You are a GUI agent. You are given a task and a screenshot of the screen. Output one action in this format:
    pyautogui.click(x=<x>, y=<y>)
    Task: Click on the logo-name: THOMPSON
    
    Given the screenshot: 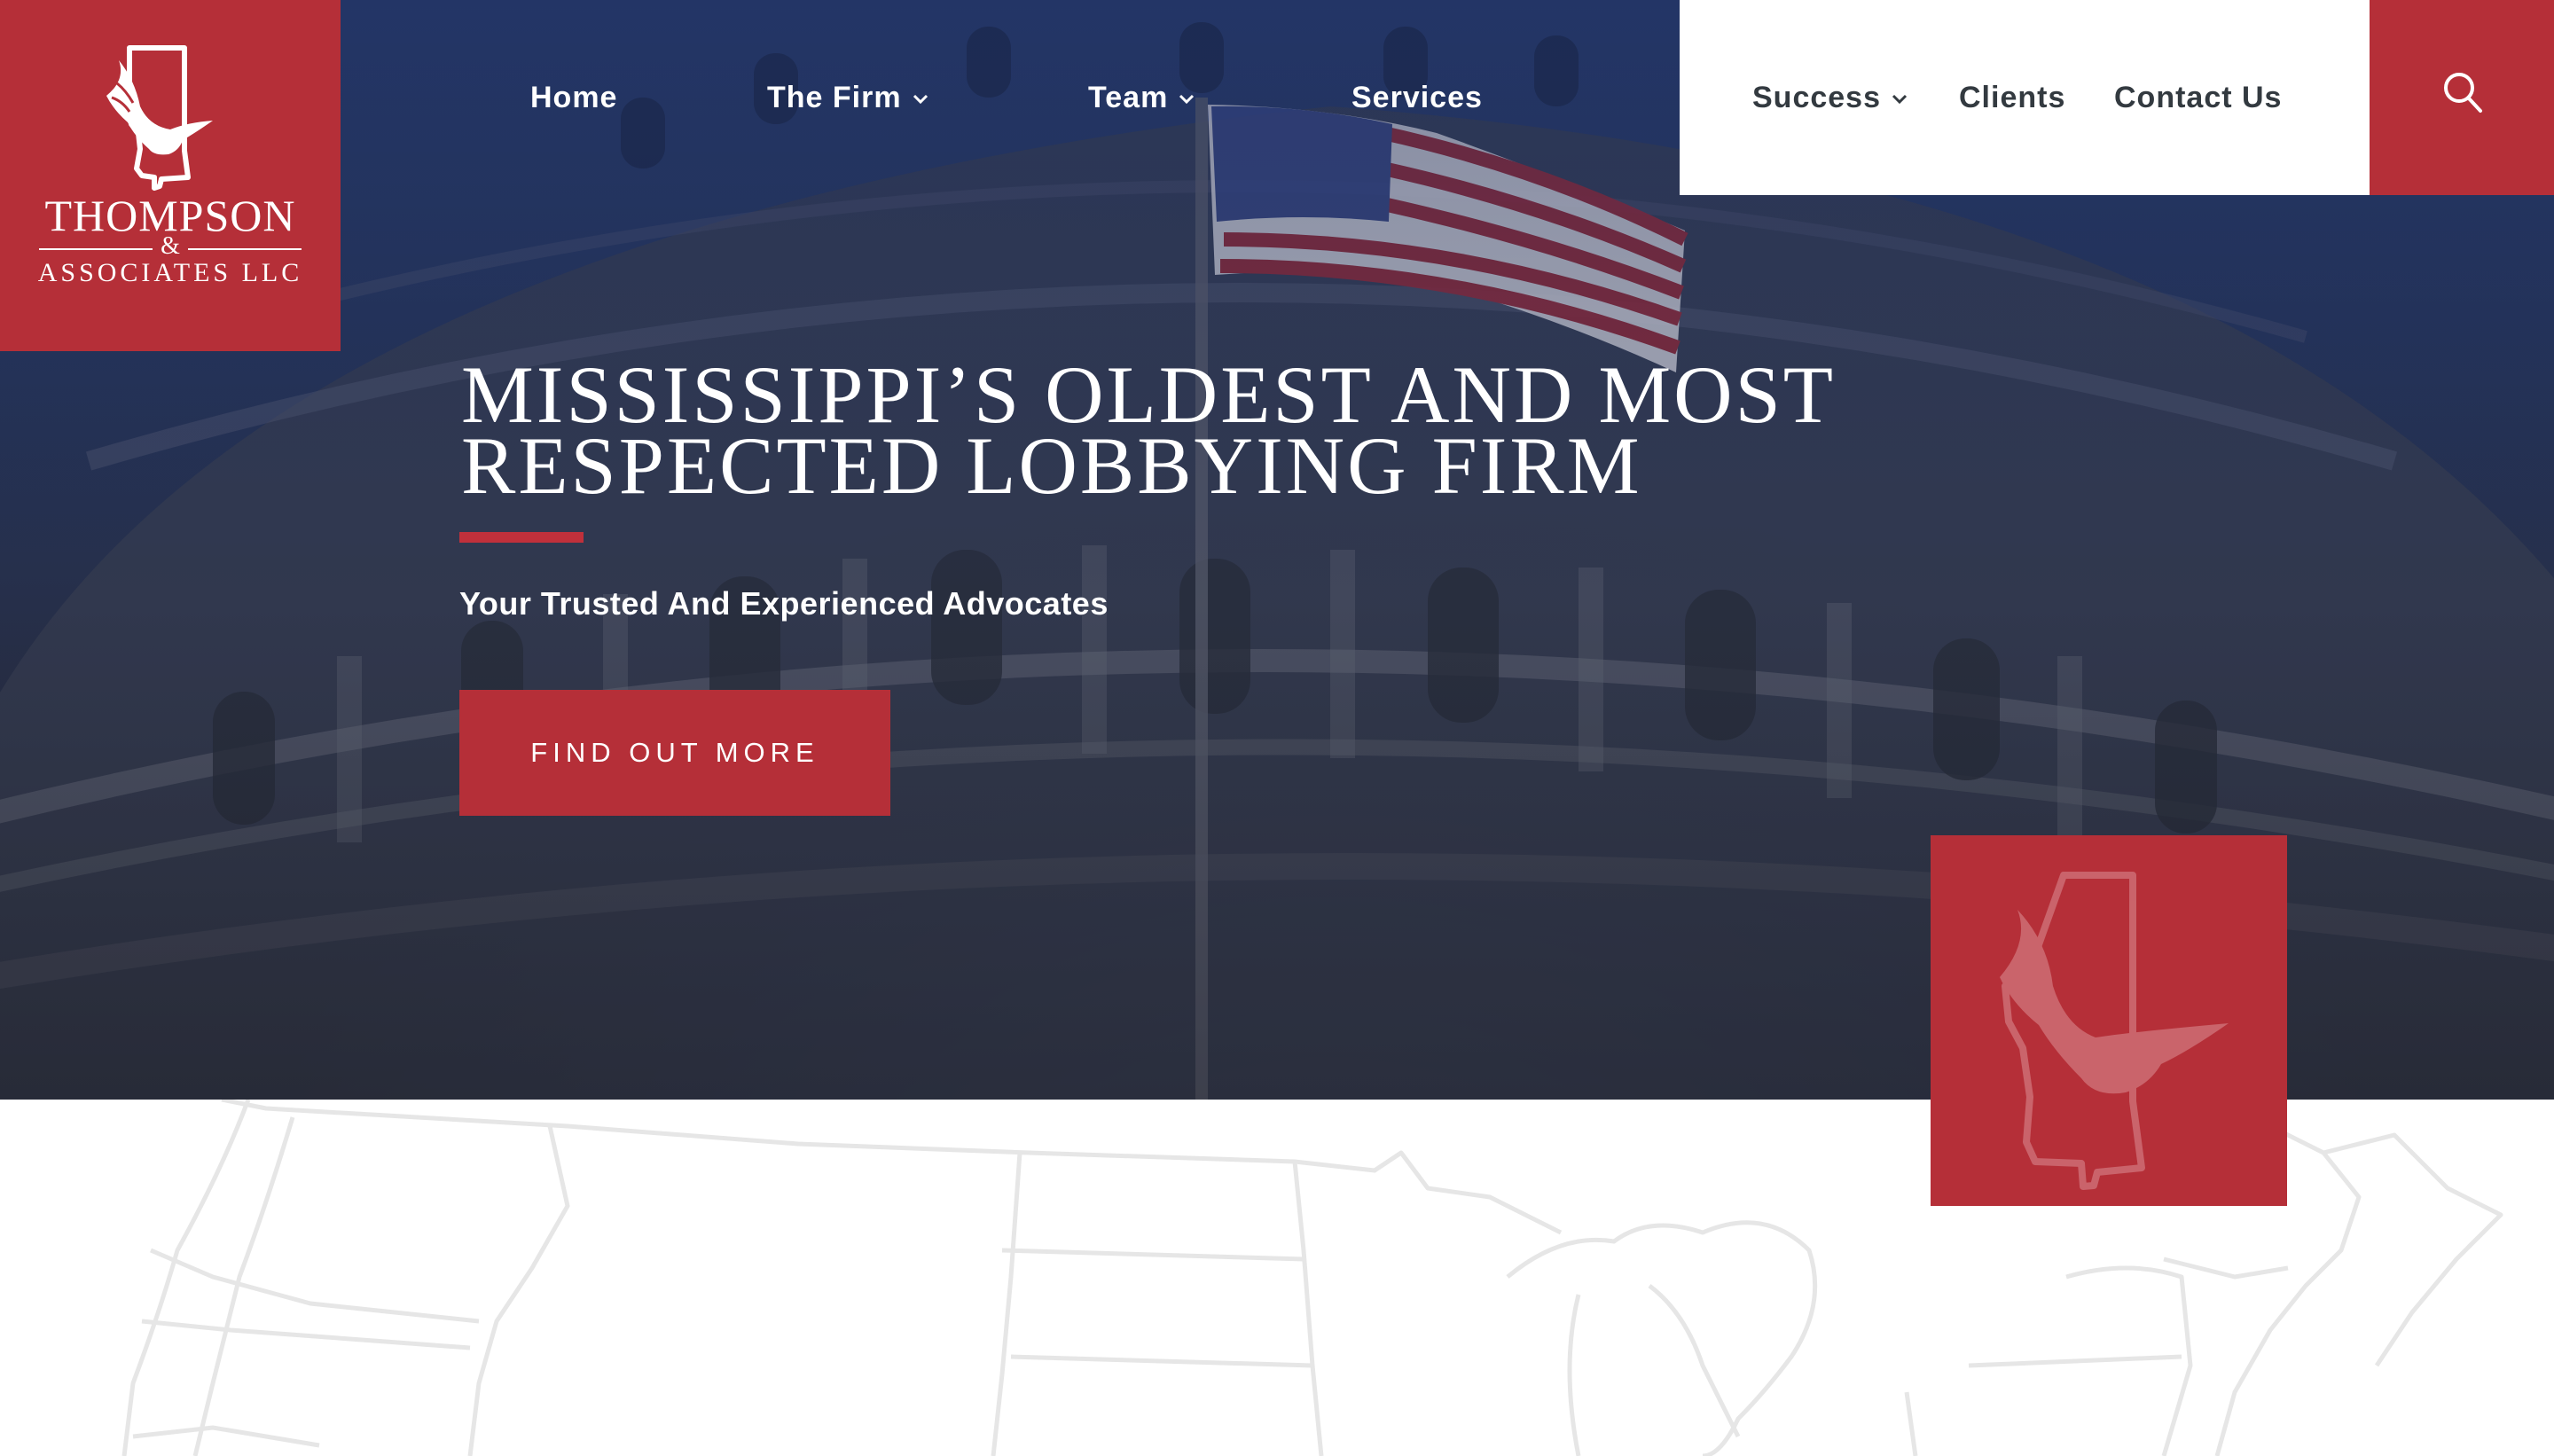 What is the action you would take?
    pyautogui.click(x=170, y=215)
    